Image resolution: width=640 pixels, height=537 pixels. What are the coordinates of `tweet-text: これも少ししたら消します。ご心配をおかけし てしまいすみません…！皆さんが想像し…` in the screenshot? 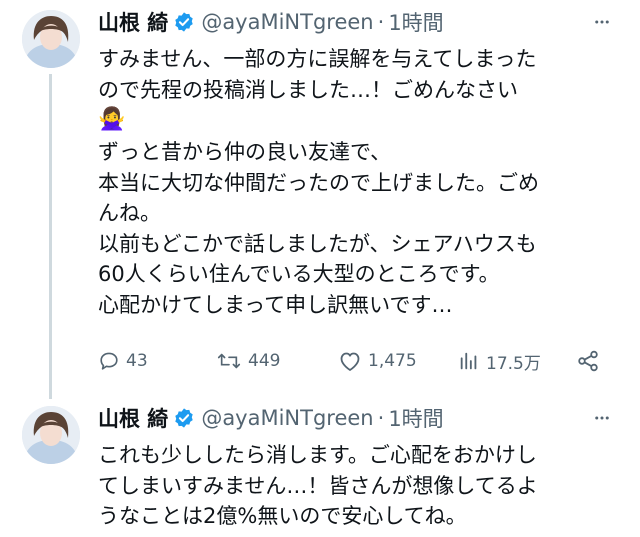 It's located at (356, 486).